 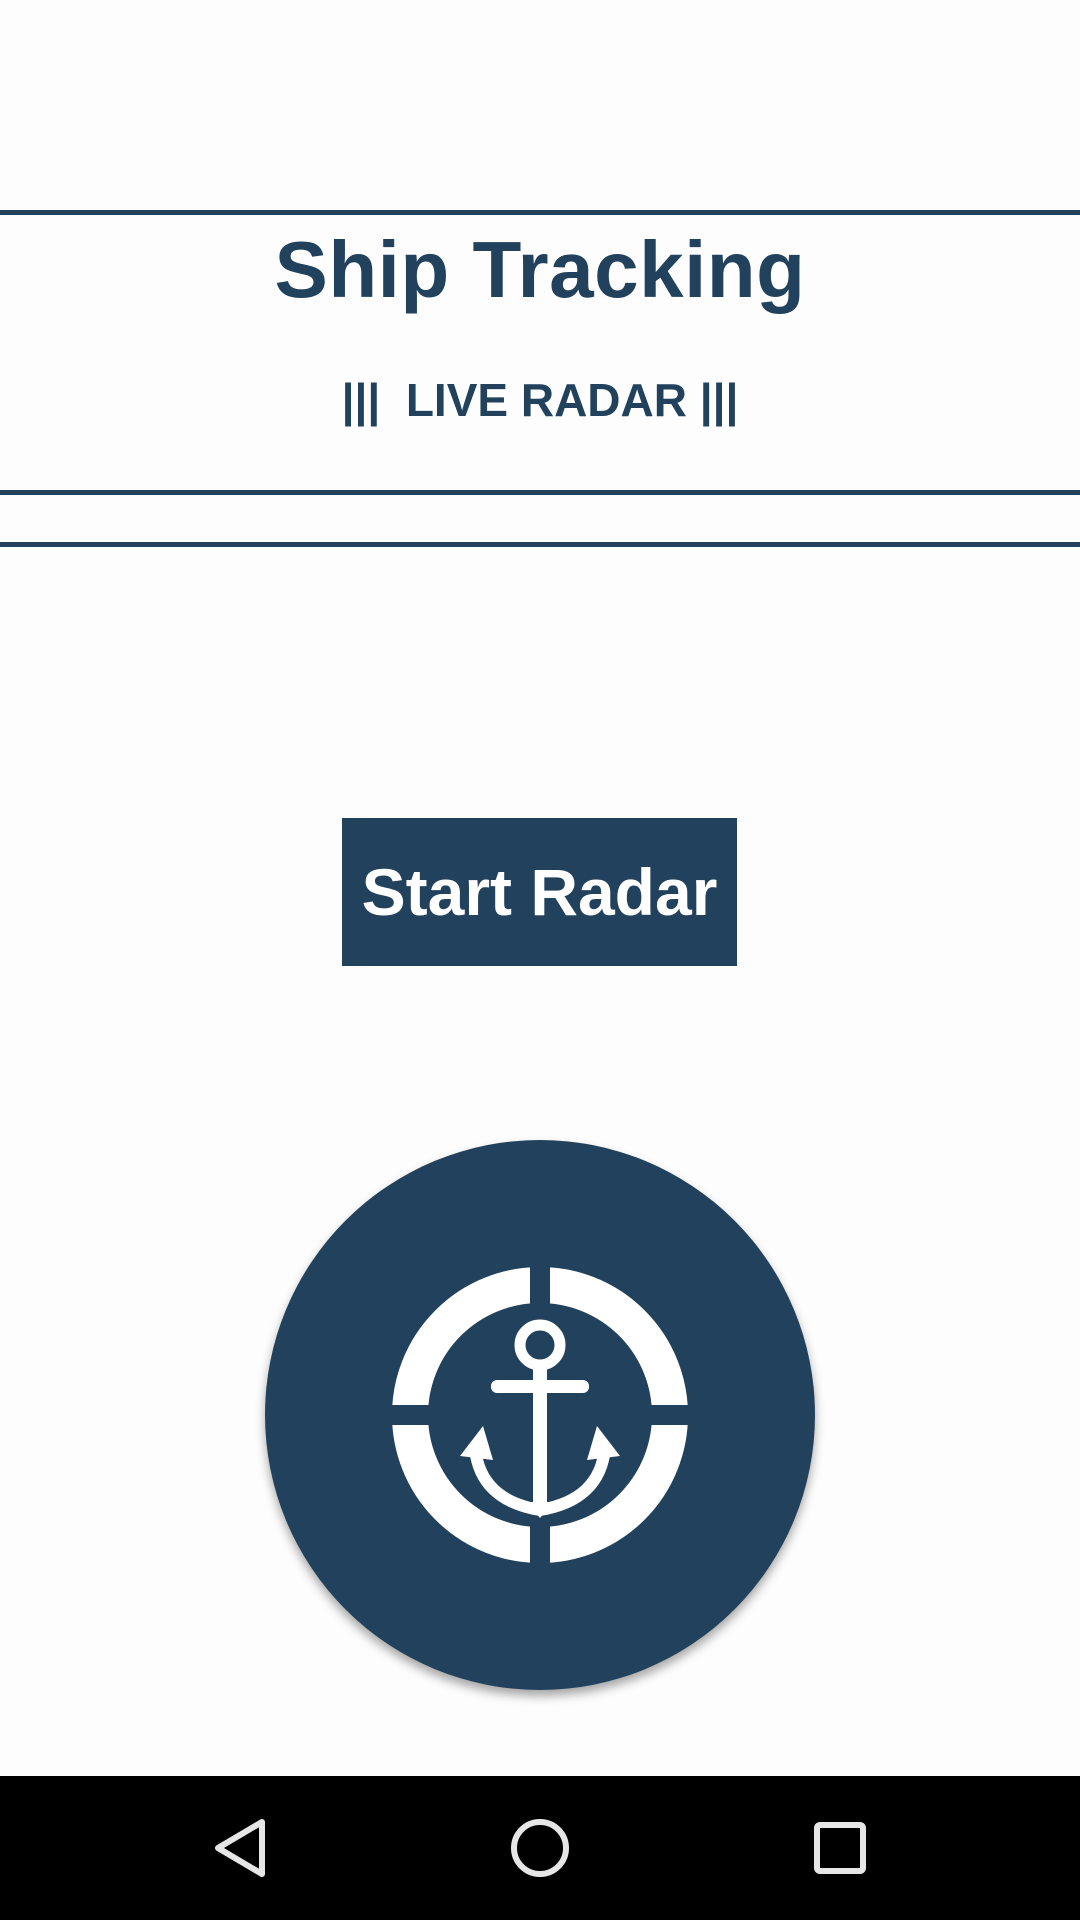 I want to click on header-second-divider, so click(x=540, y=544).